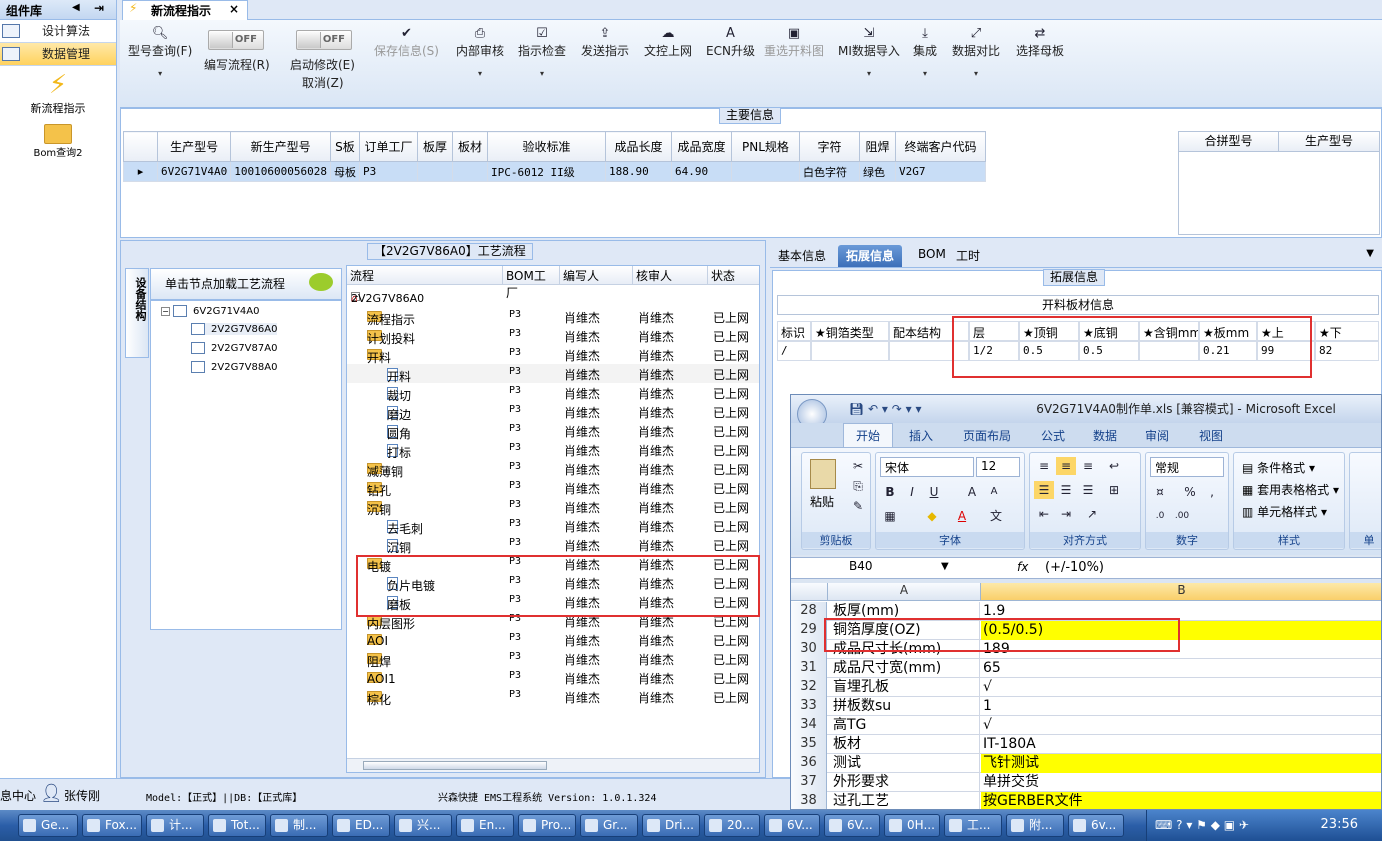 The image size is (1382, 841). Describe the element at coordinates (904, 725) in the screenshot. I see `cell-a: 高TG` at that location.